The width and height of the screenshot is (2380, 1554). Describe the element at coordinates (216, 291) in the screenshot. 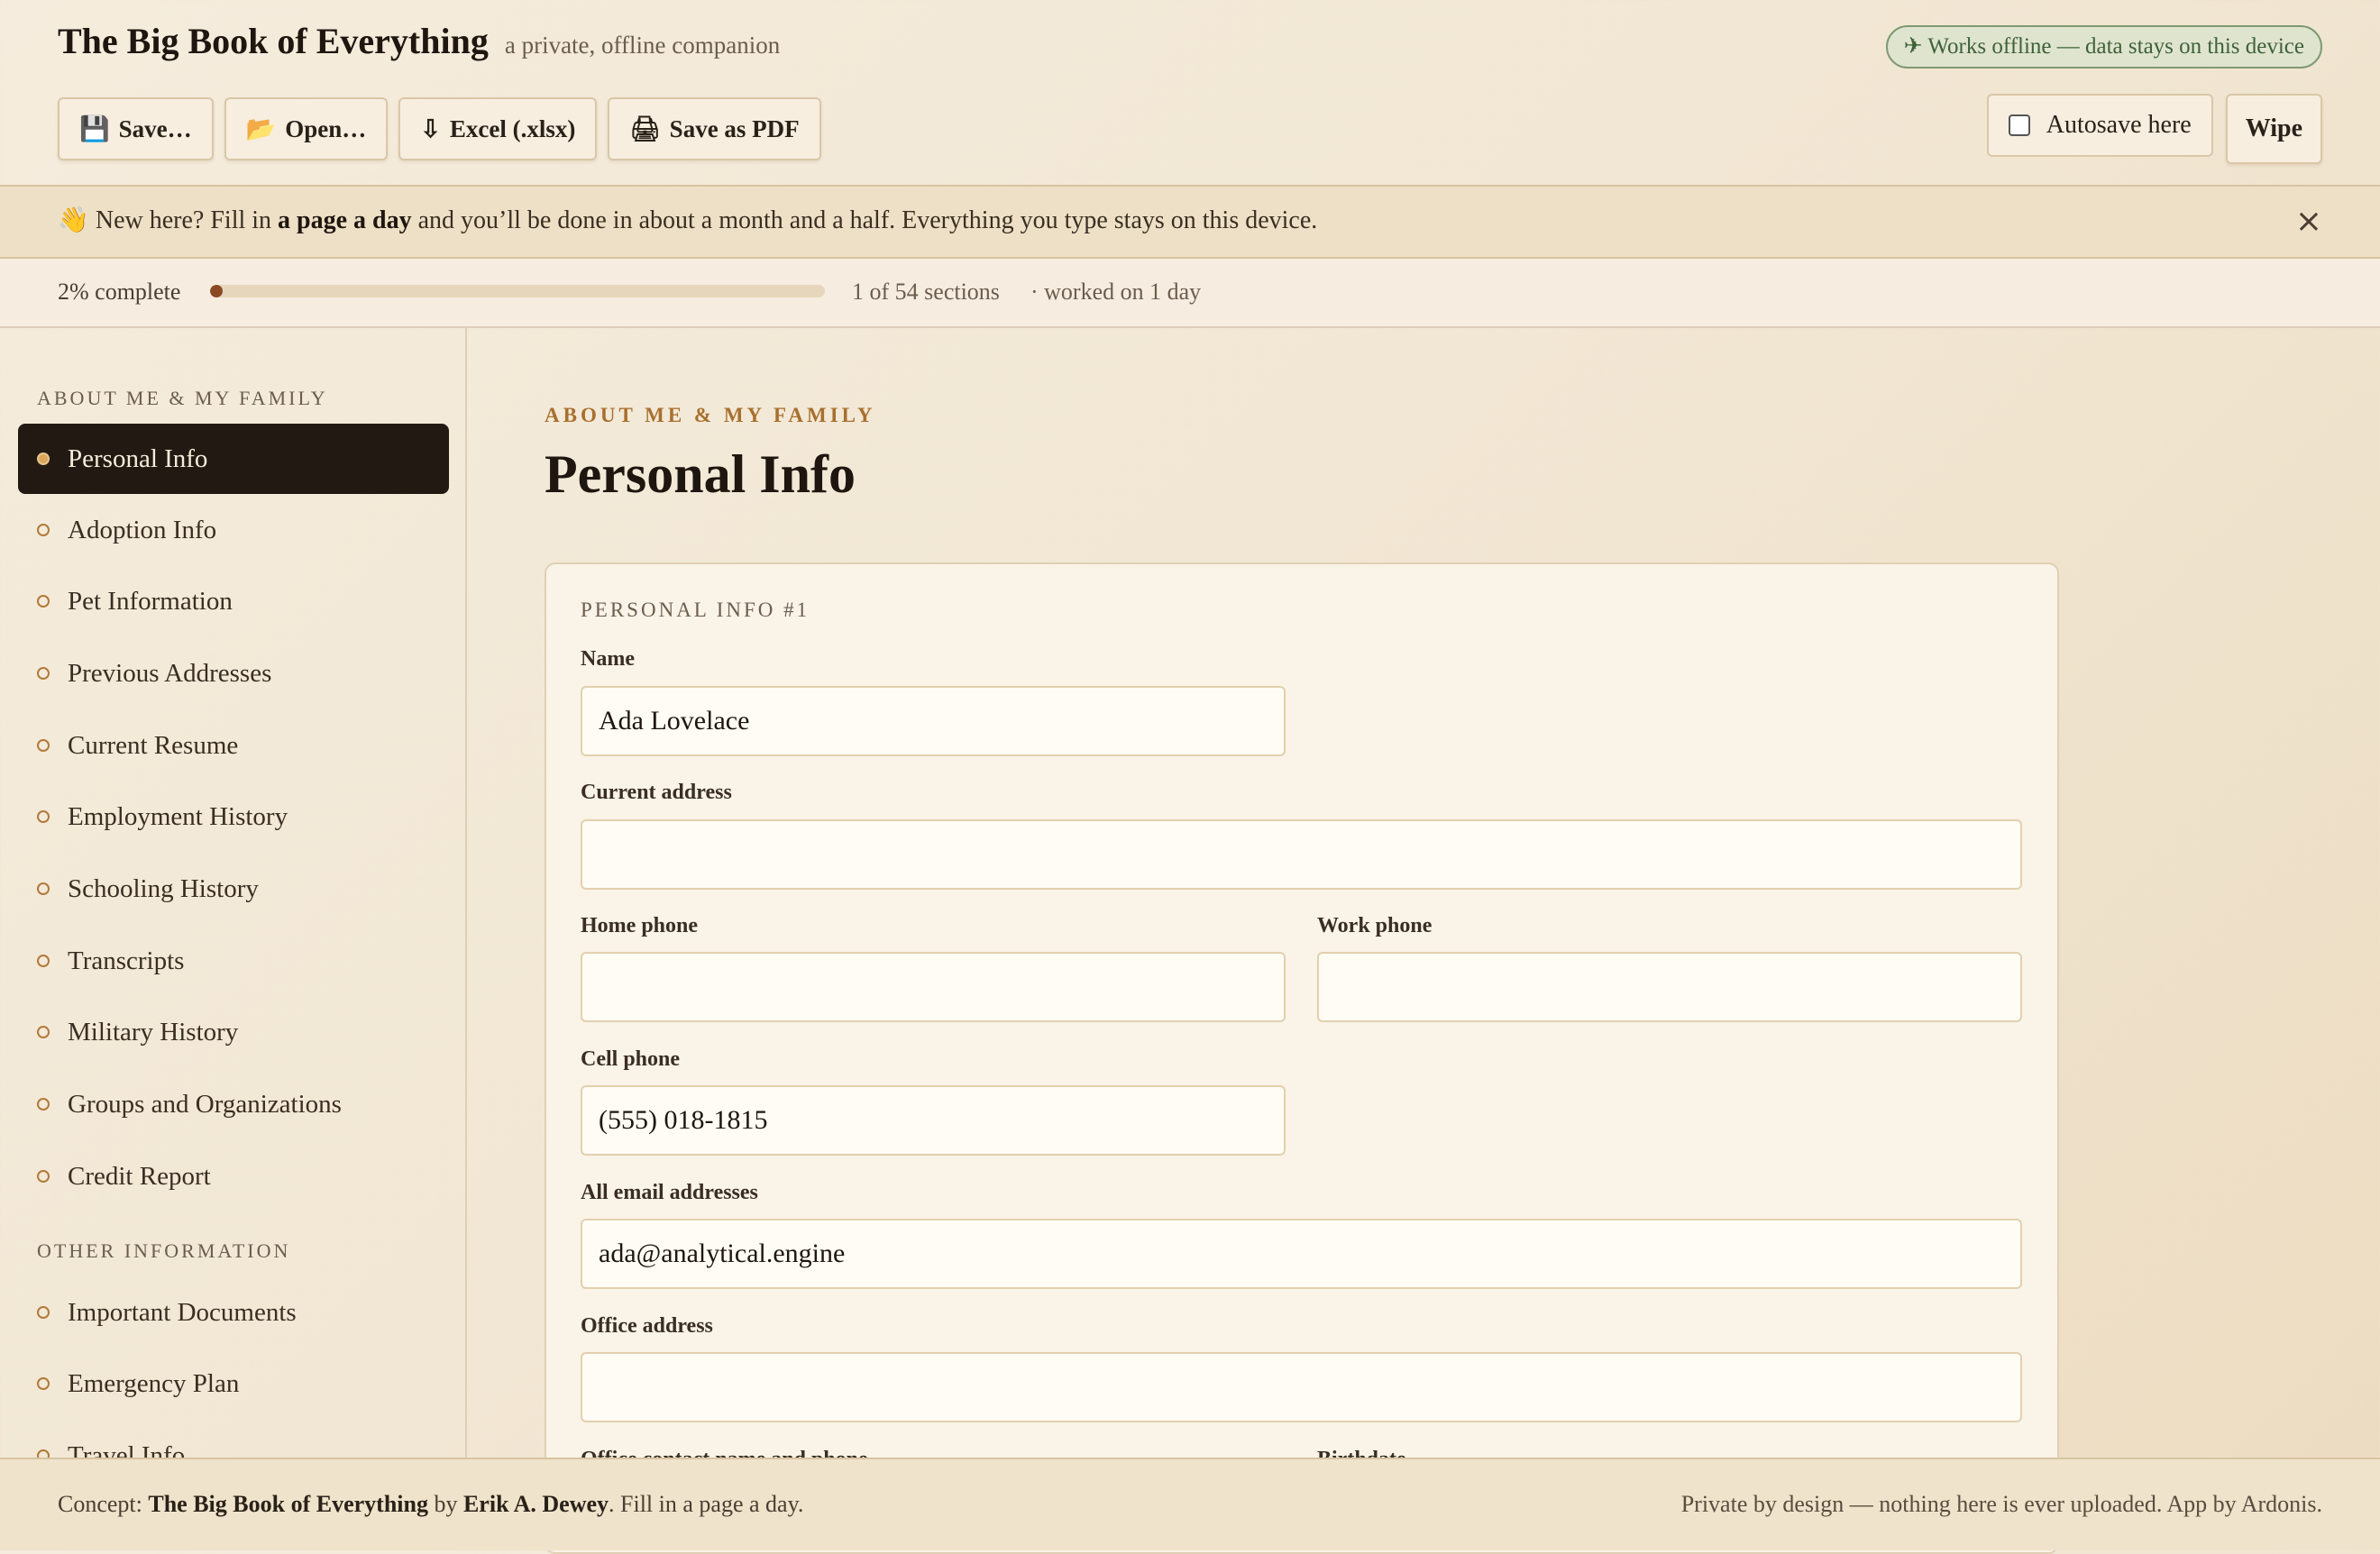

I see `progress-bar-fill` at that location.